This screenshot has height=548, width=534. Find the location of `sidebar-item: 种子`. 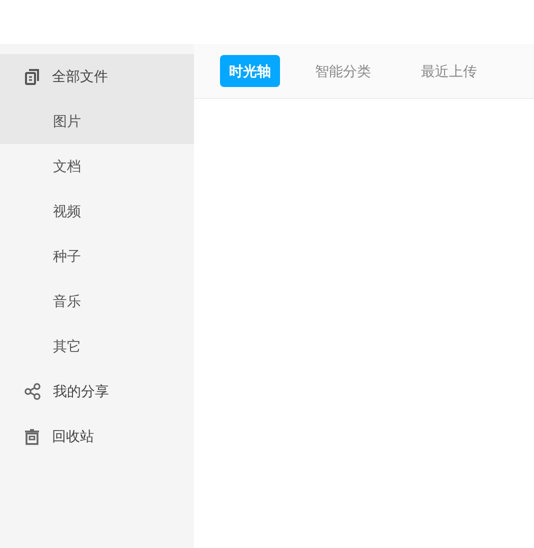

sidebar-item: 种子 is located at coordinates (97, 256).